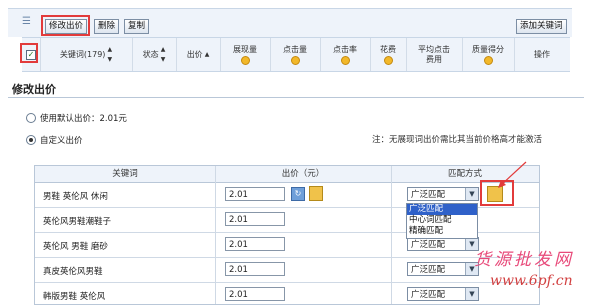 Image resolution: width=590 pixels, height=307 pixels. What do you see at coordinates (107, 26) in the screenshot?
I see `delete-button: 删除` at bounding box center [107, 26].